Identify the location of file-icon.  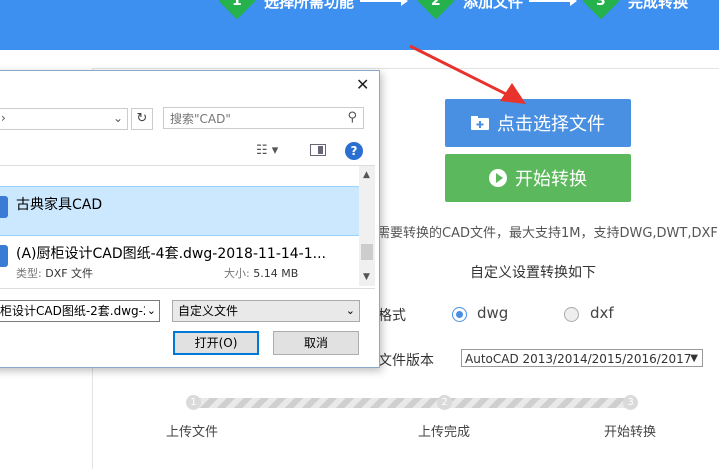
(4, 207).